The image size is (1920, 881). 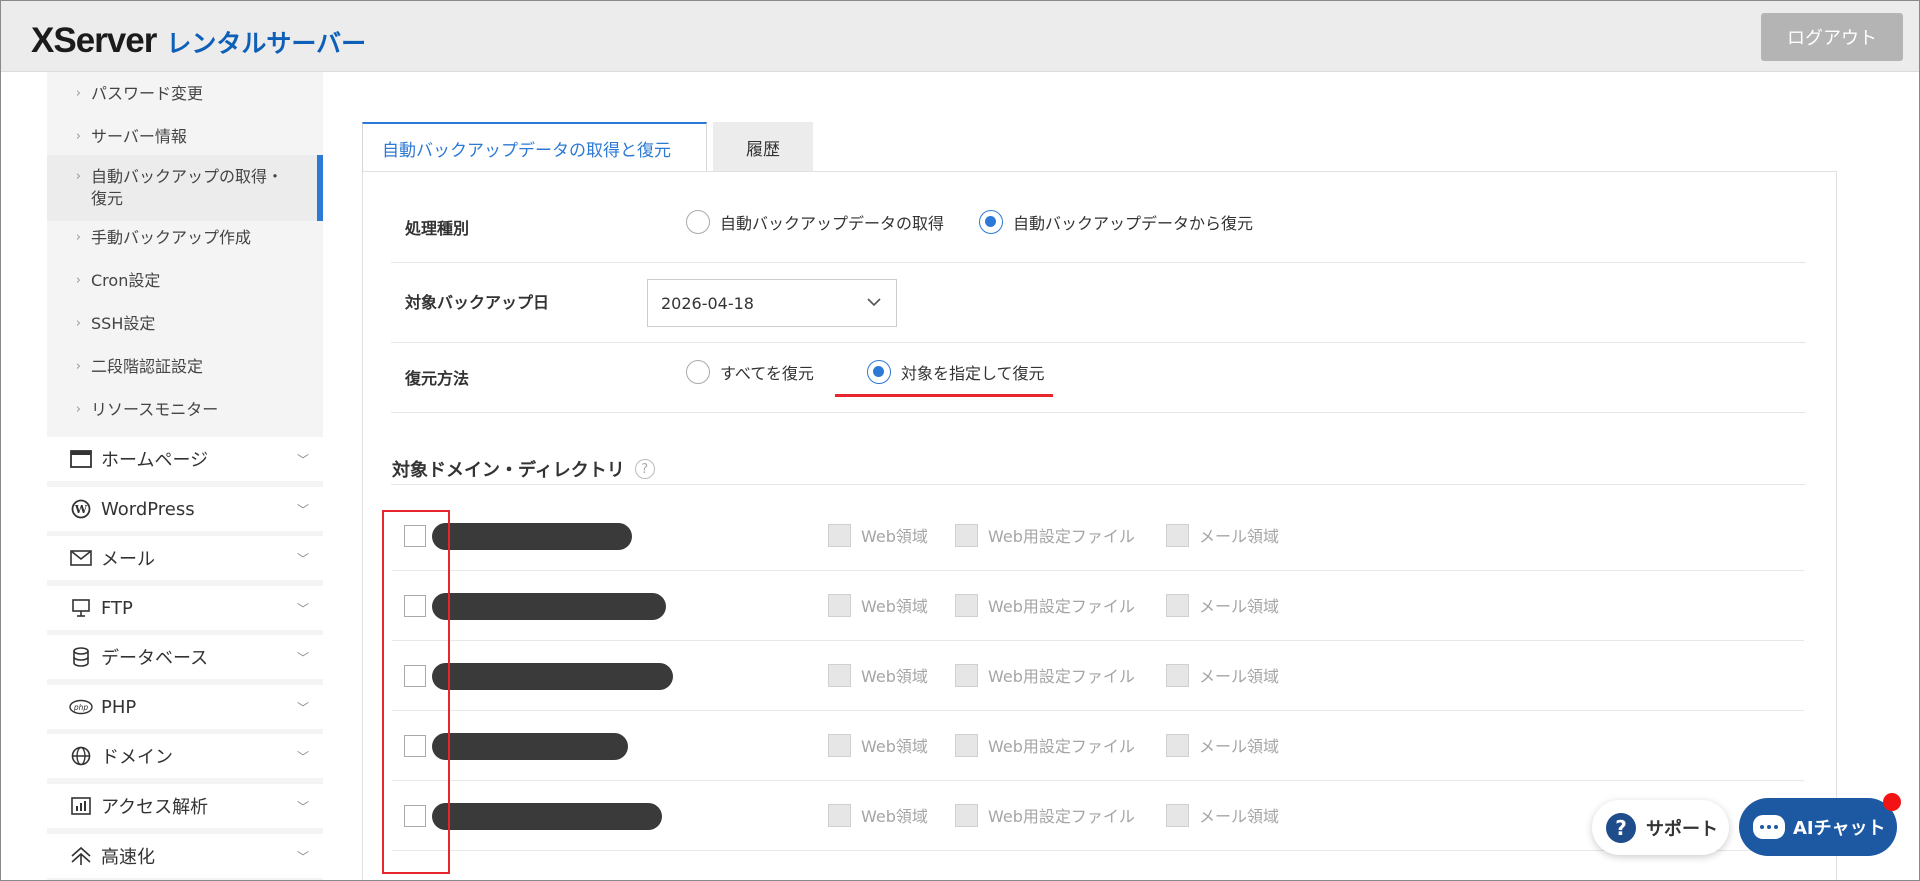 I want to click on chevron-down-icon, so click(x=874, y=304).